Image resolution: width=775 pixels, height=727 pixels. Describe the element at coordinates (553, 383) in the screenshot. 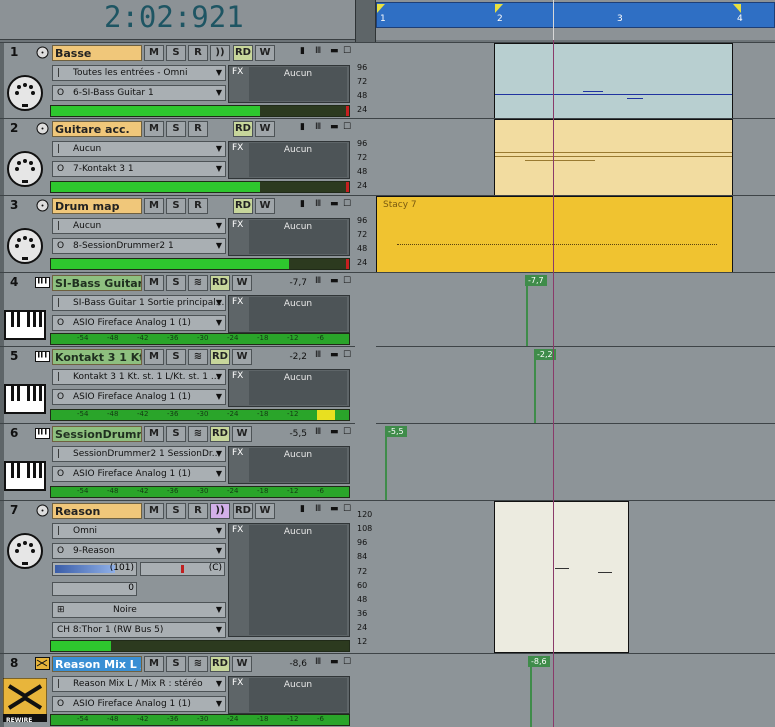

I see `playhead-now-line` at that location.